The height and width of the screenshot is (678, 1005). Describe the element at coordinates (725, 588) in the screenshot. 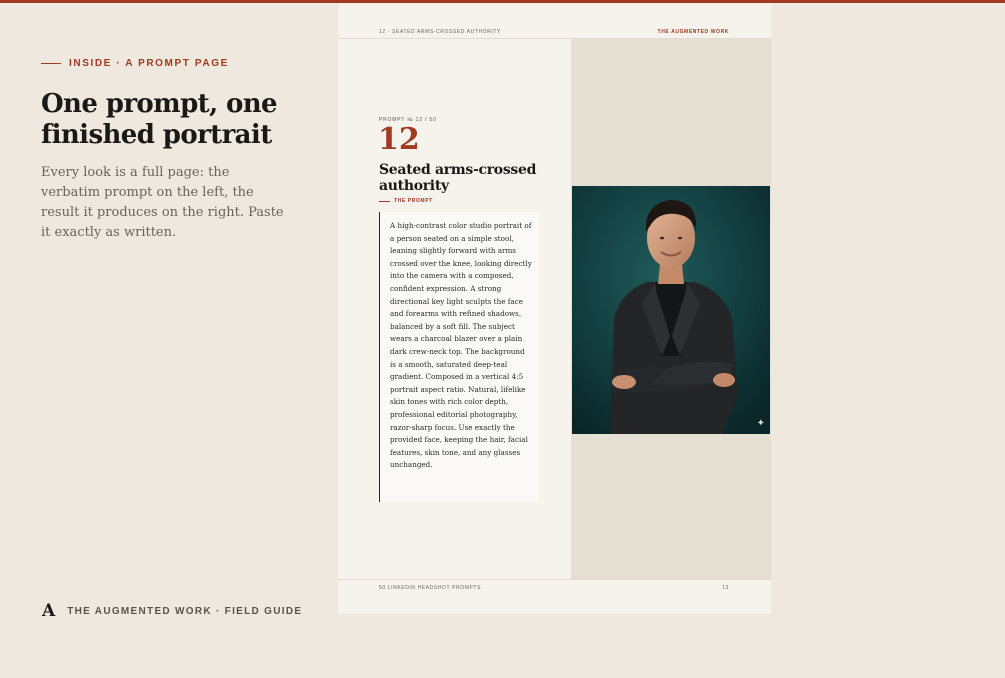

I see `page-number: 13` at that location.